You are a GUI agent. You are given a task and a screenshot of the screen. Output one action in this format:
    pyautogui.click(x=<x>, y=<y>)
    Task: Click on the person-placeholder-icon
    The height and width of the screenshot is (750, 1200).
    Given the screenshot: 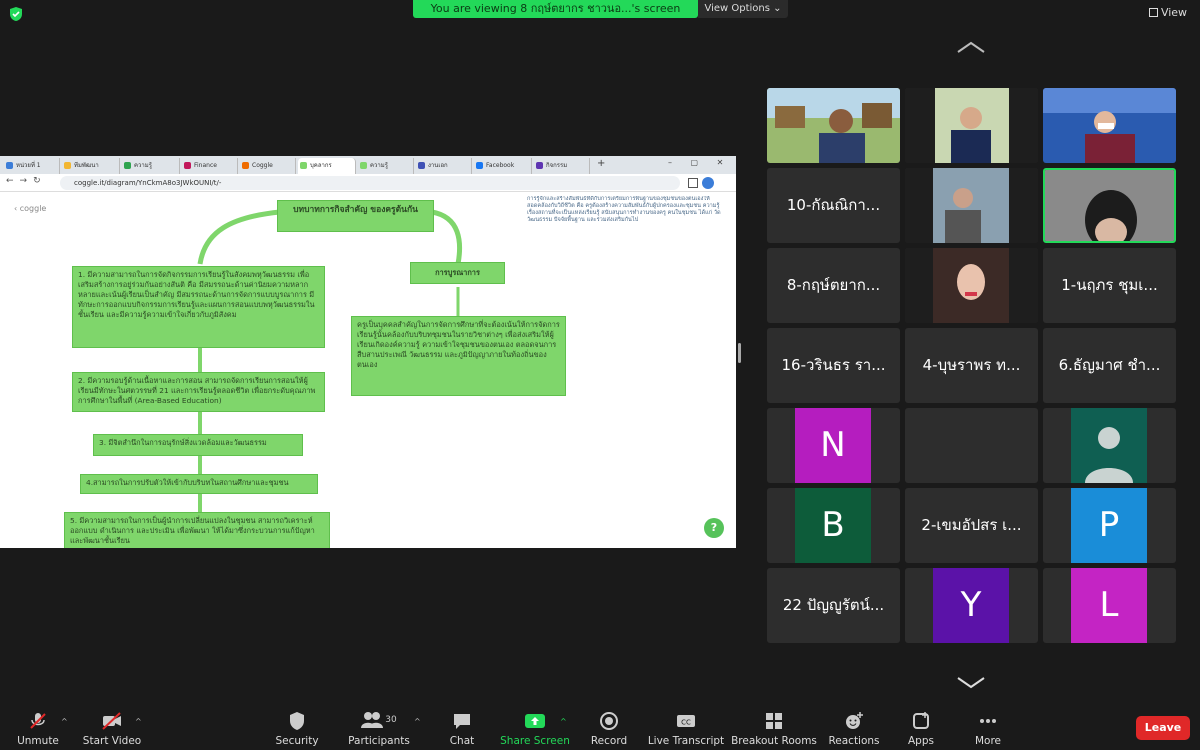 What is the action you would take?
    pyautogui.click(x=1109, y=445)
    